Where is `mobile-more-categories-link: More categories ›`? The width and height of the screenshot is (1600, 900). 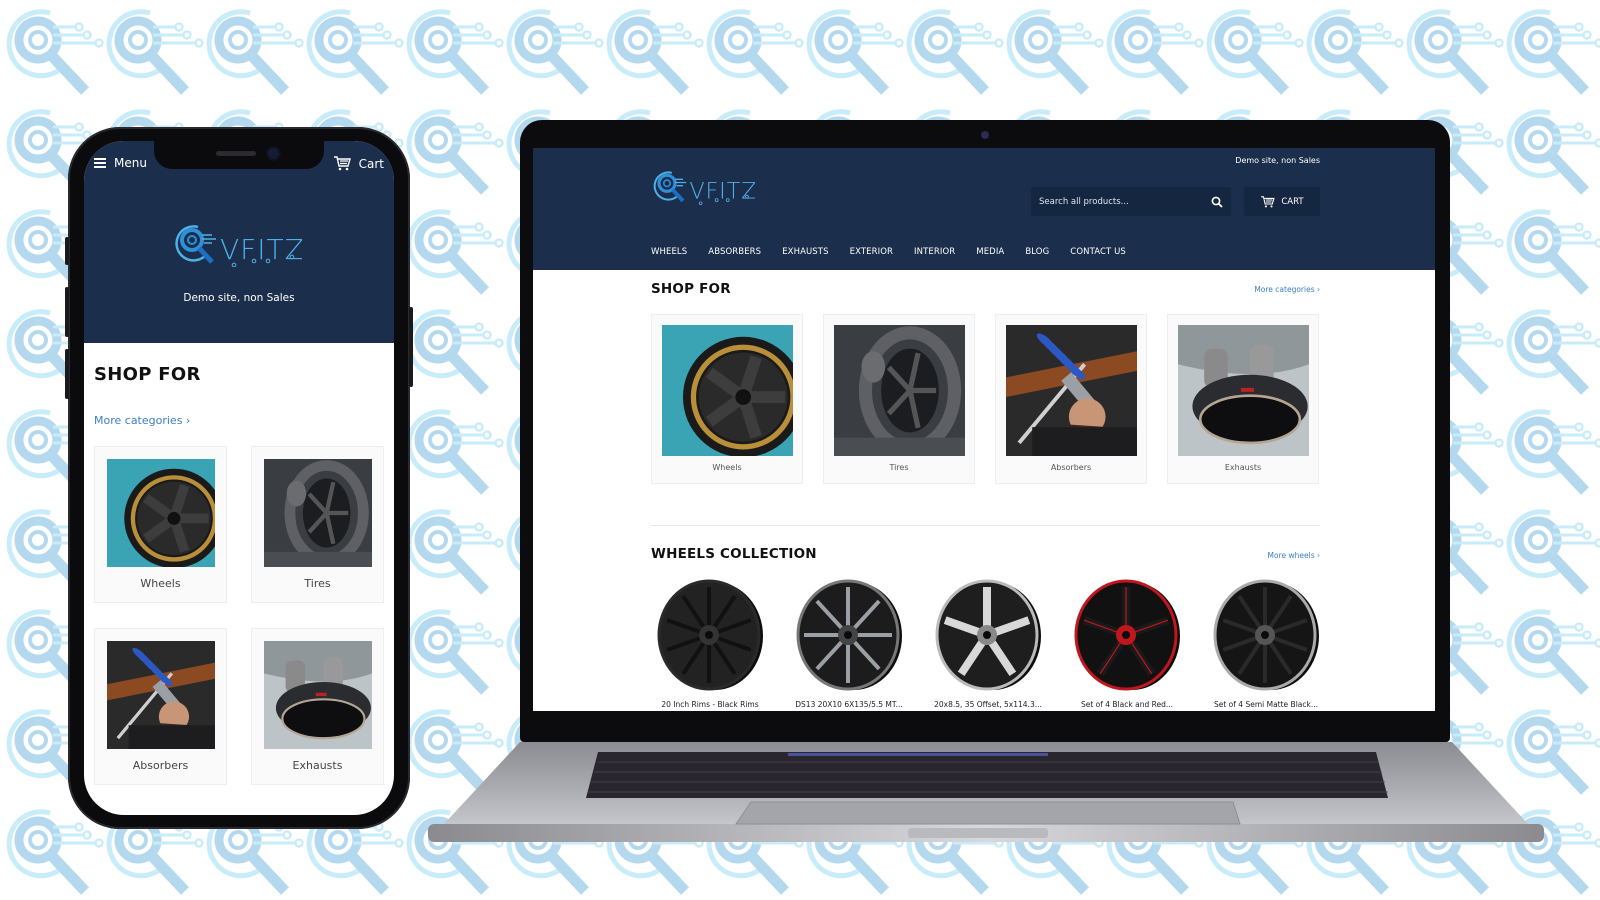 mobile-more-categories-link: More categories › is located at coordinates (142, 420).